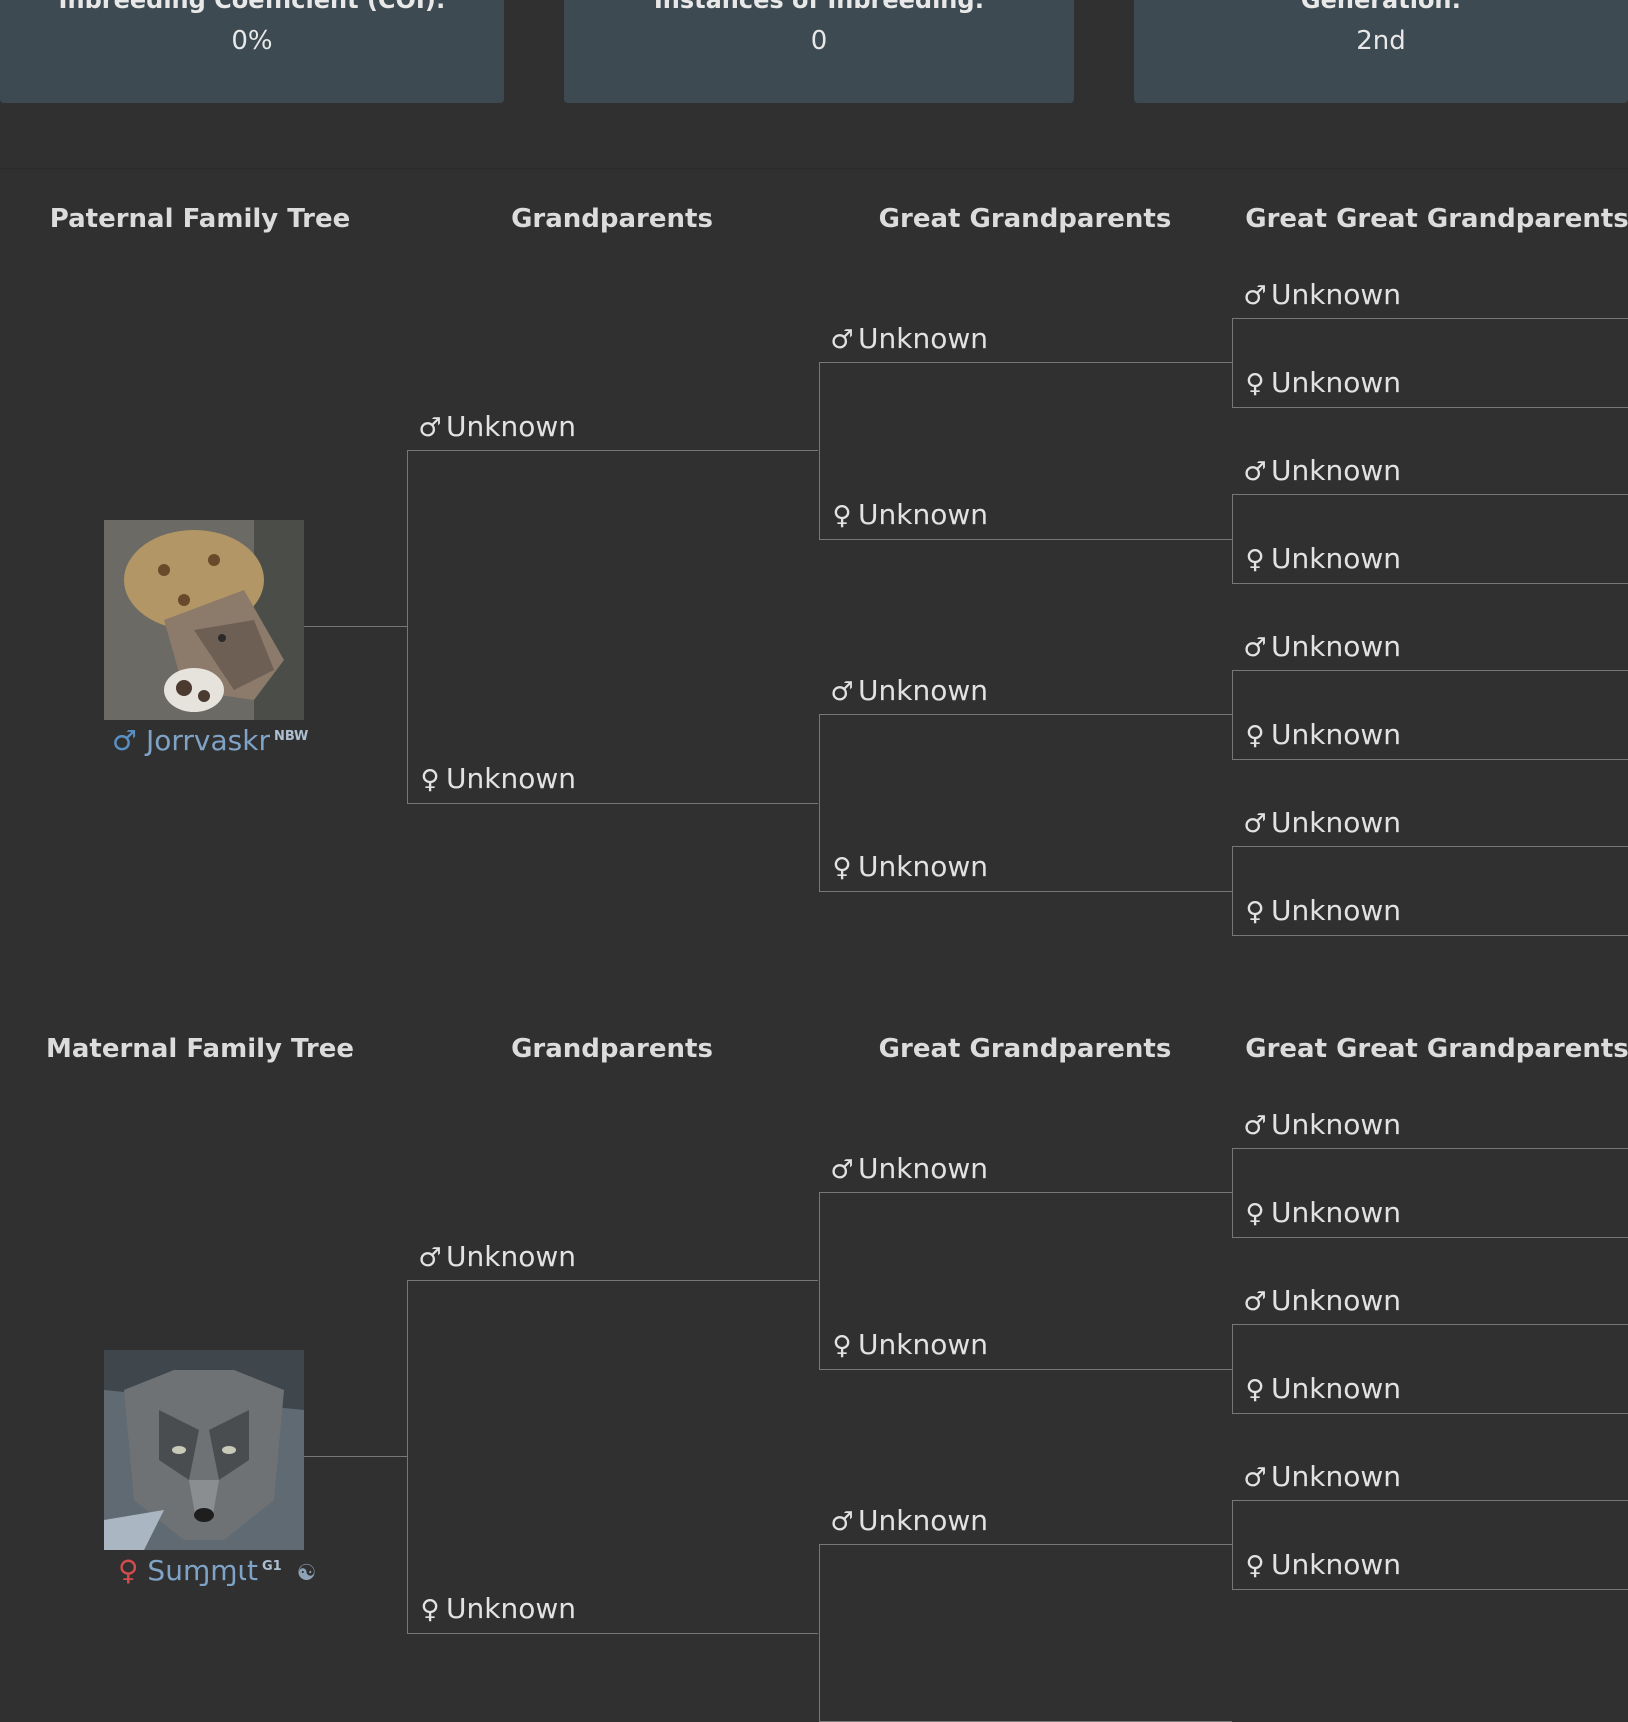 The width and height of the screenshot is (1628, 1722). Describe the element at coordinates (291, 736) in the screenshot. I see `badge: NBW` at that location.